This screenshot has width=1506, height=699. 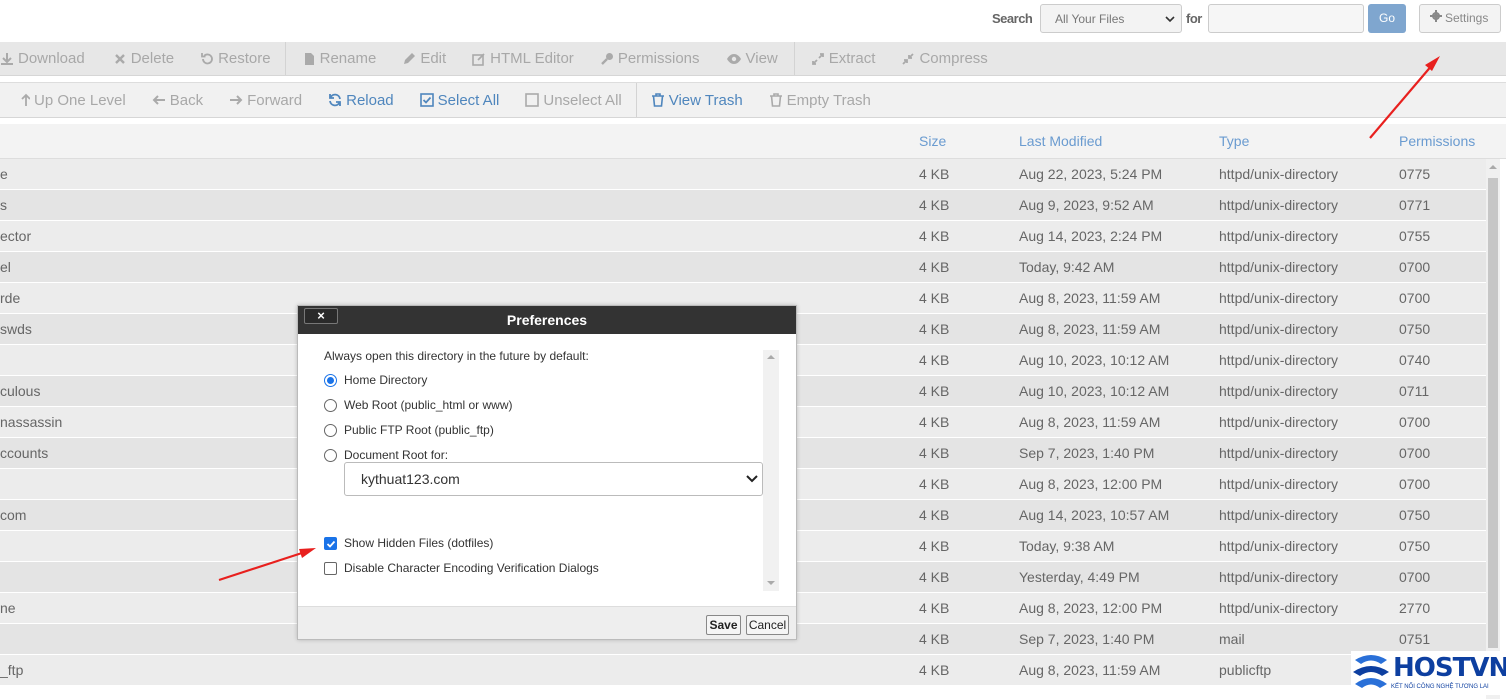 I want to click on restore-label: Restore, so click(x=244, y=58).